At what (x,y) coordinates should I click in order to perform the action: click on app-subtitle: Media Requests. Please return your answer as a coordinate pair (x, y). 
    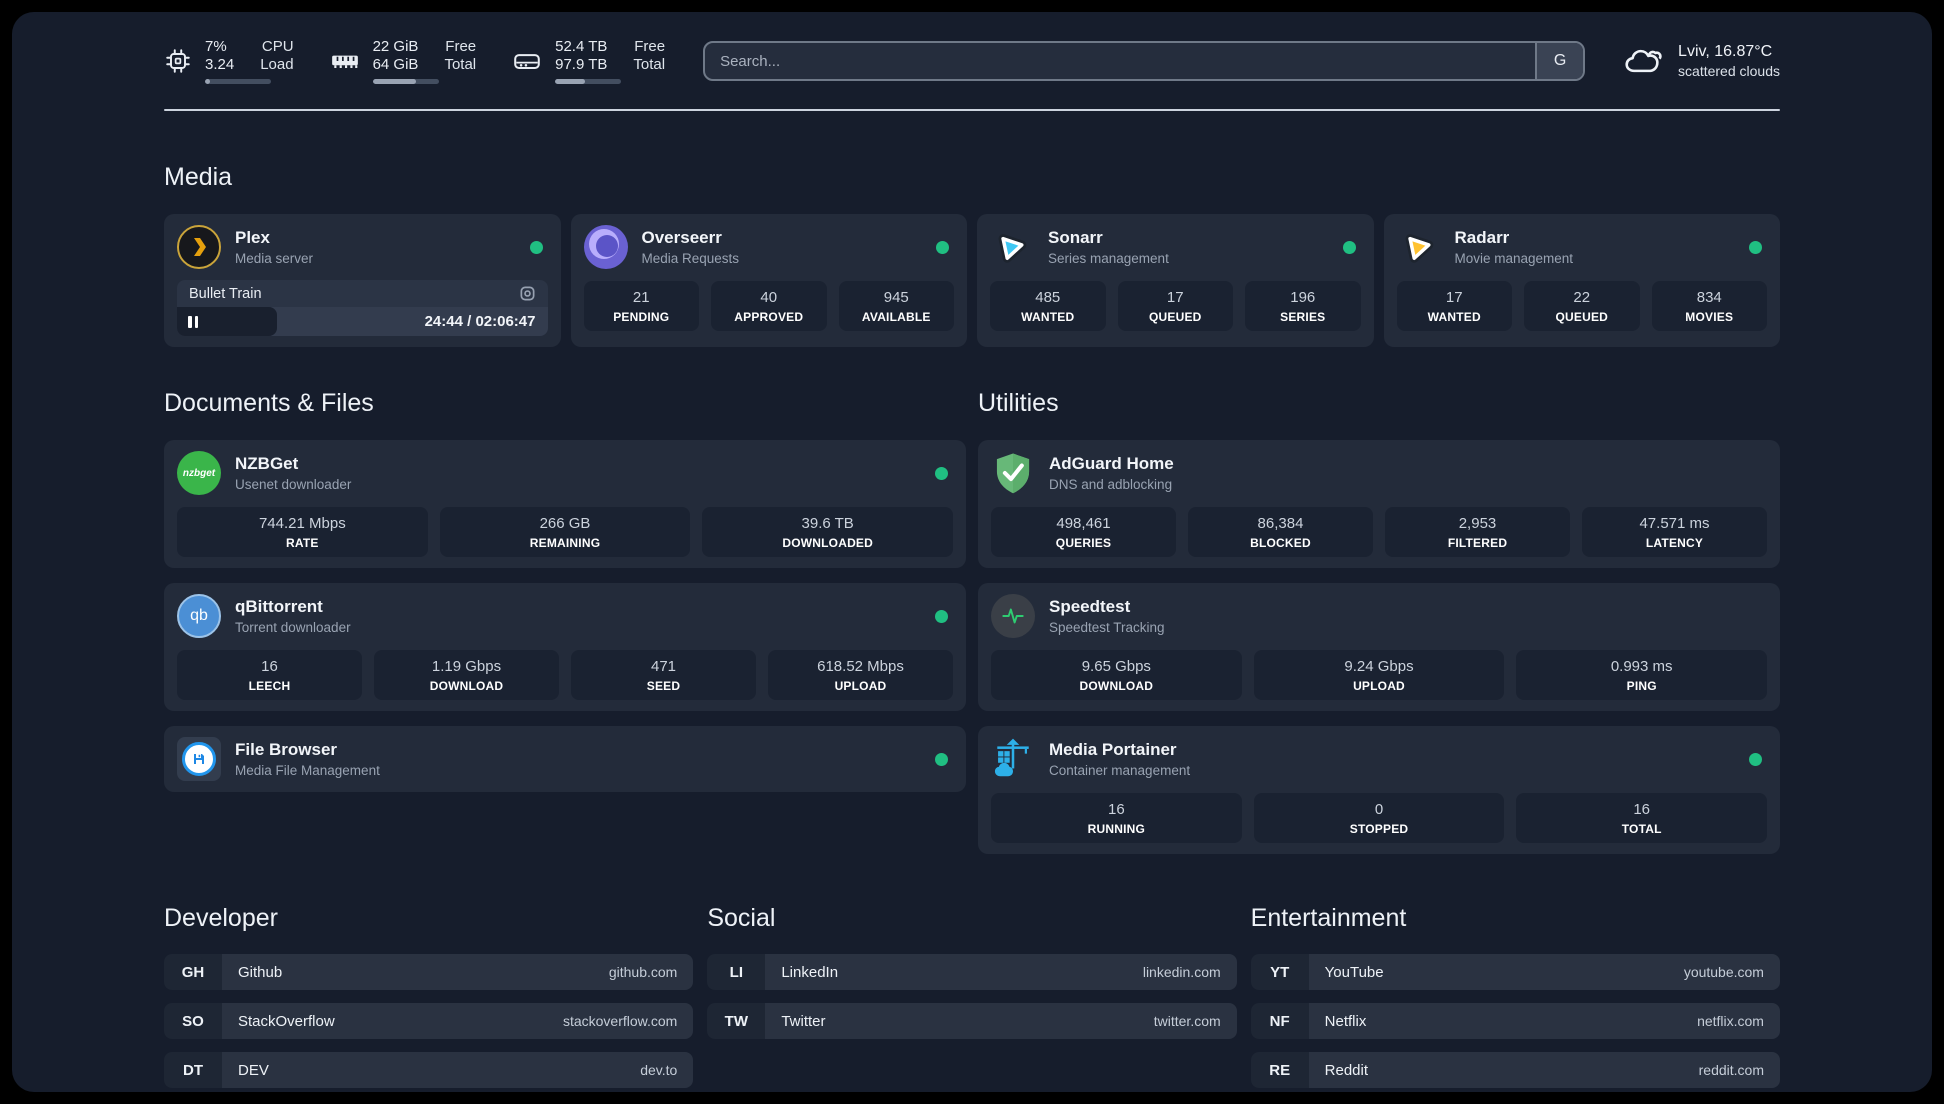
    Looking at the image, I should click on (690, 258).